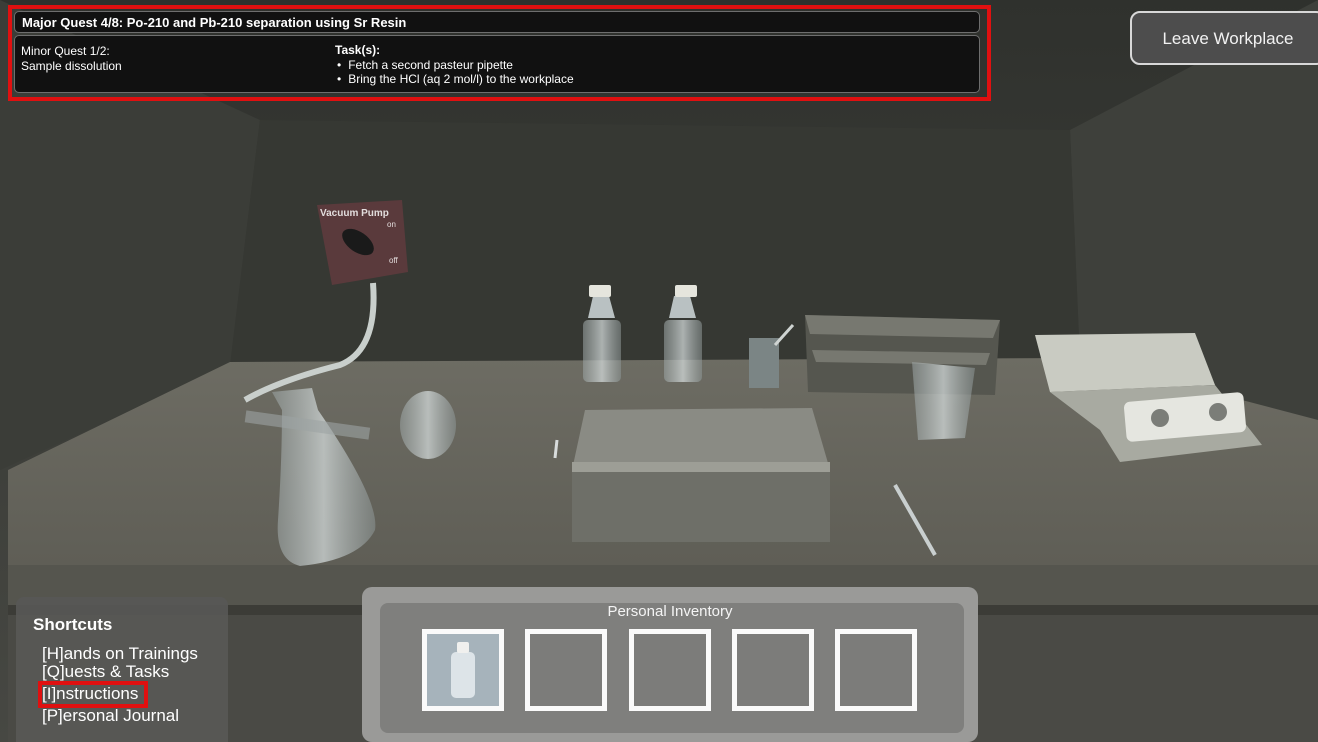 Image resolution: width=1318 pixels, height=742 pixels. I want to click on pump-on-label: on, so click(391, 224).